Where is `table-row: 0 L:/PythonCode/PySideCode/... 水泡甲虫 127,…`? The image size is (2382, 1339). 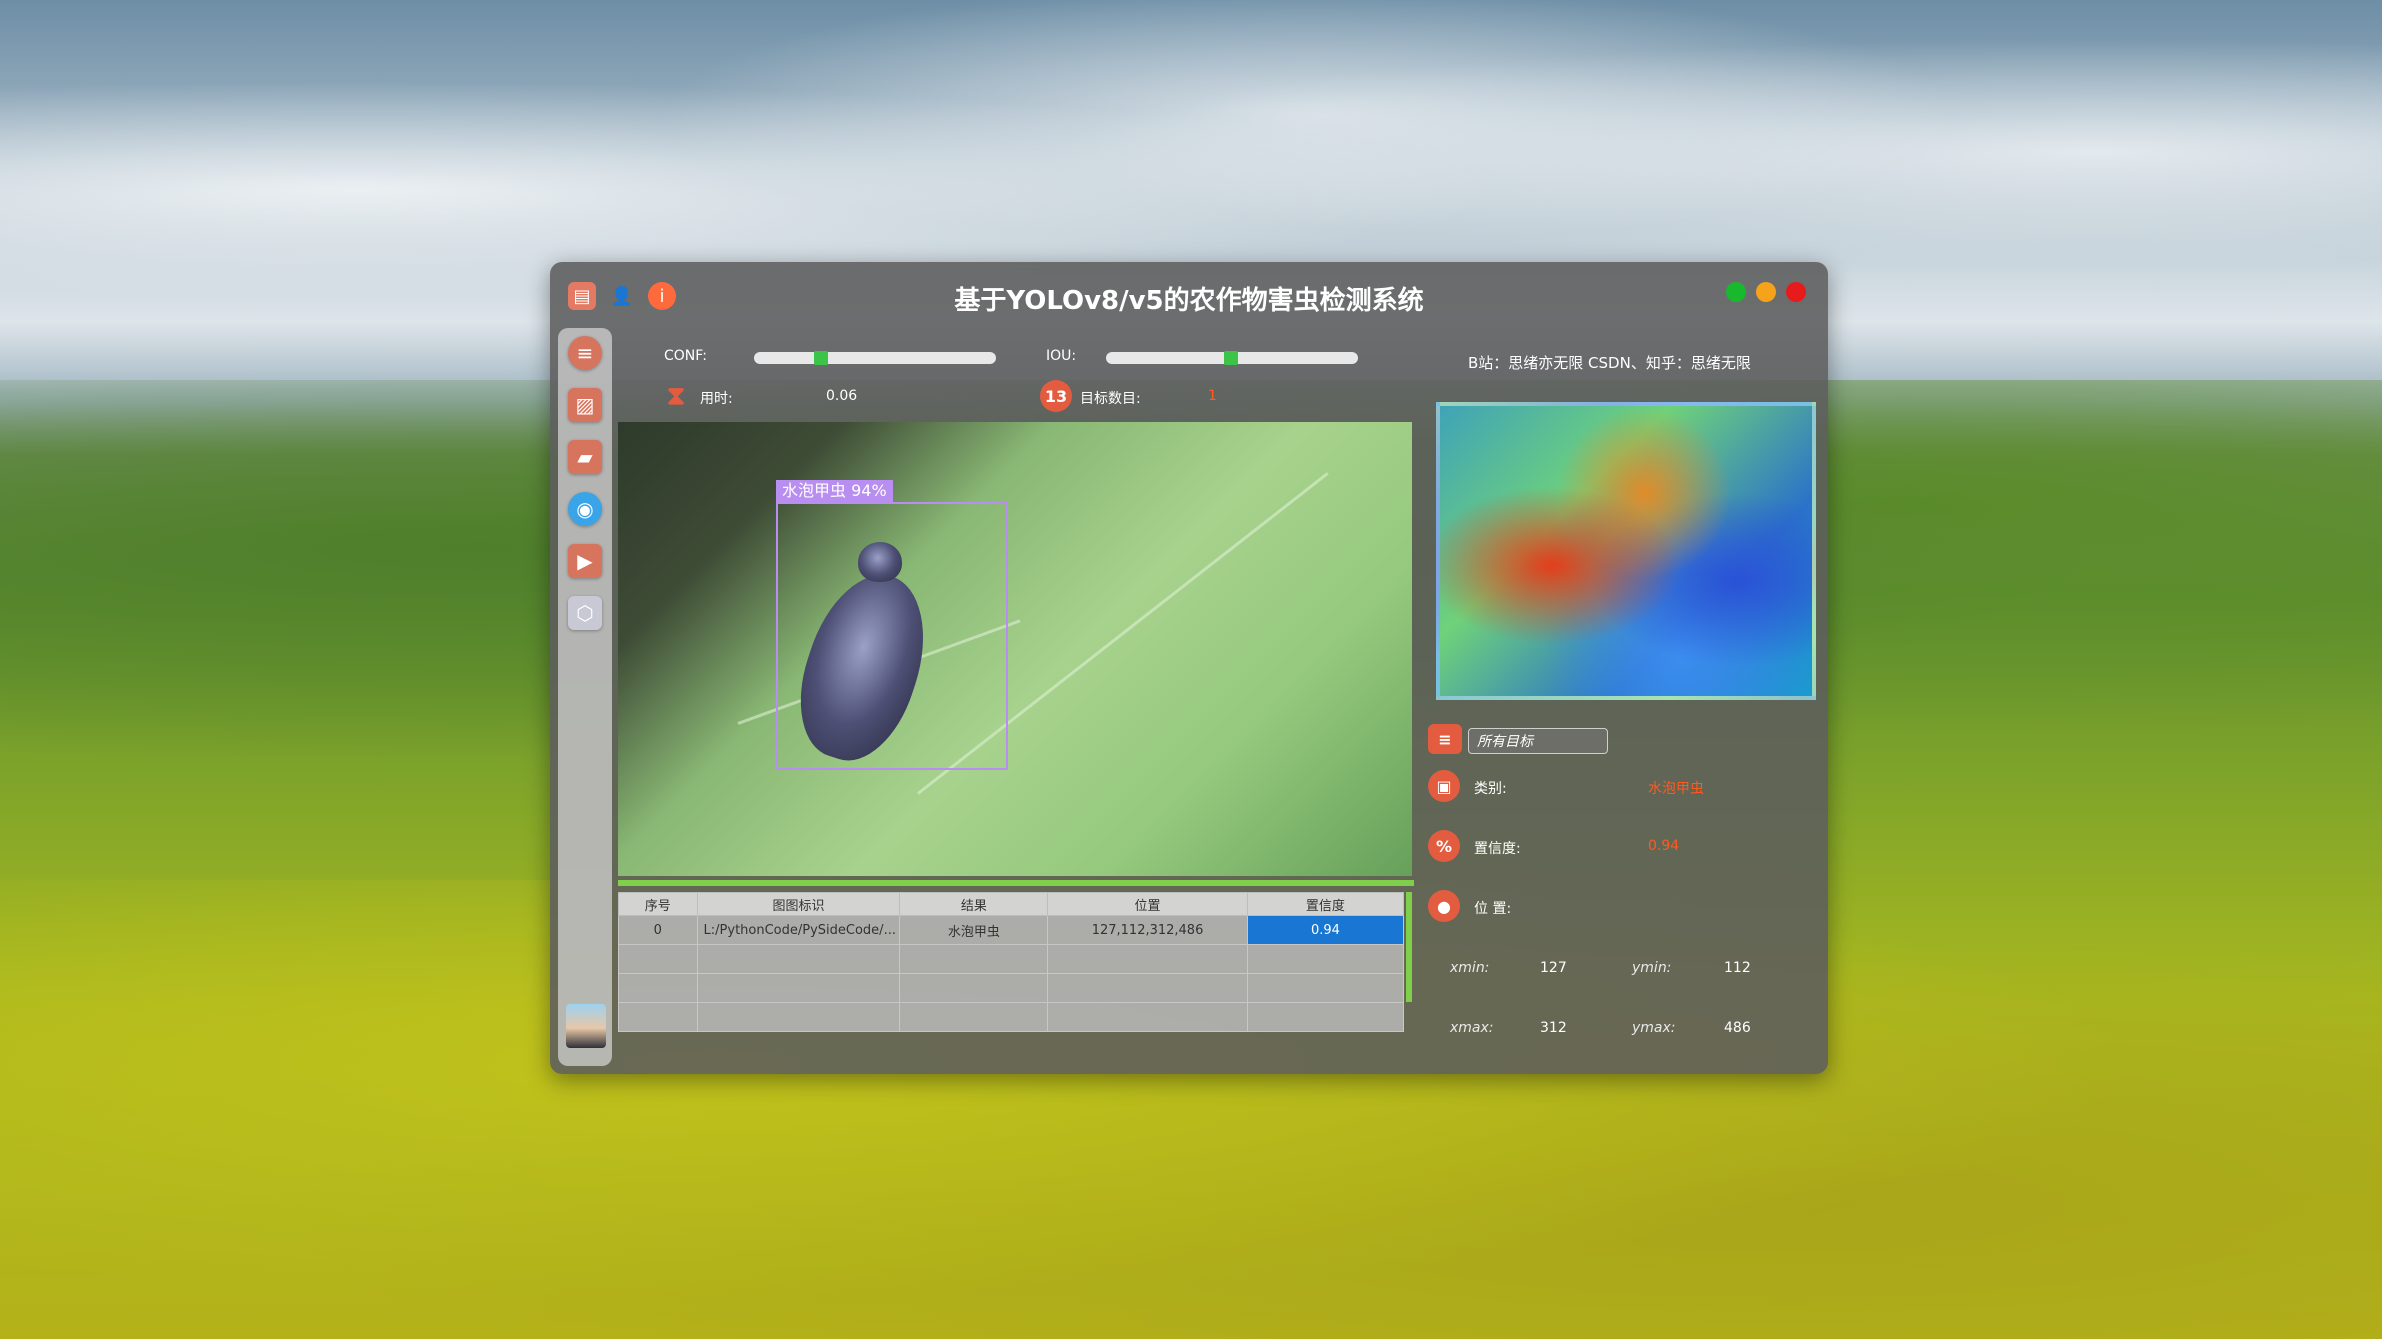
table-row: 0 L:/PythonCode/PySideCode/... 水泡甲虫 127,… is located at coordinates (1011, 930).